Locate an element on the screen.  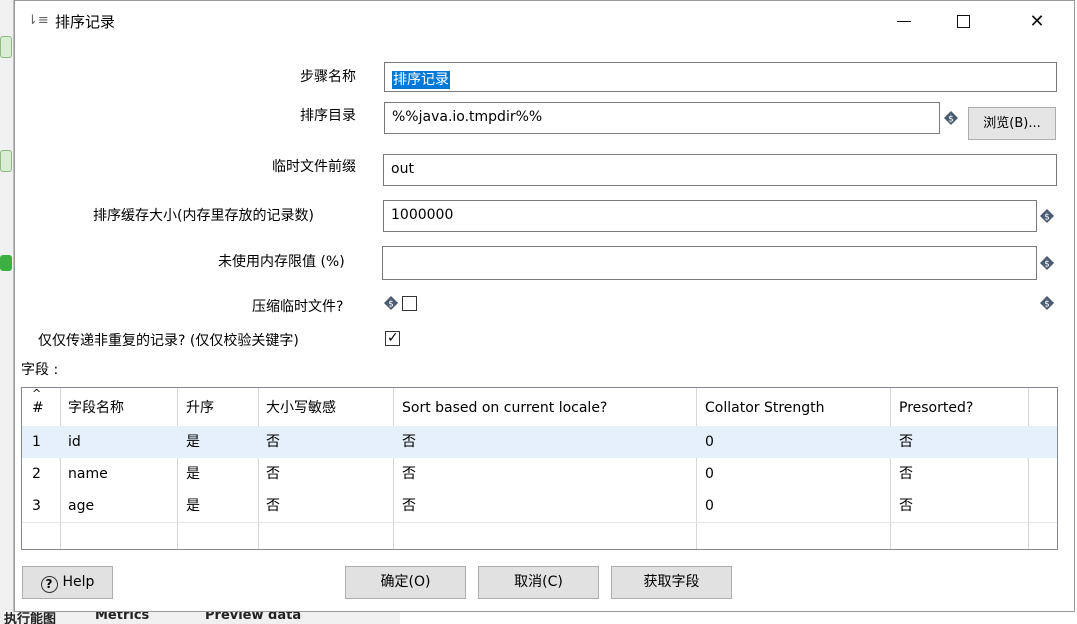
step-name-value: 排序记录 is located at coordinates (421, 80).